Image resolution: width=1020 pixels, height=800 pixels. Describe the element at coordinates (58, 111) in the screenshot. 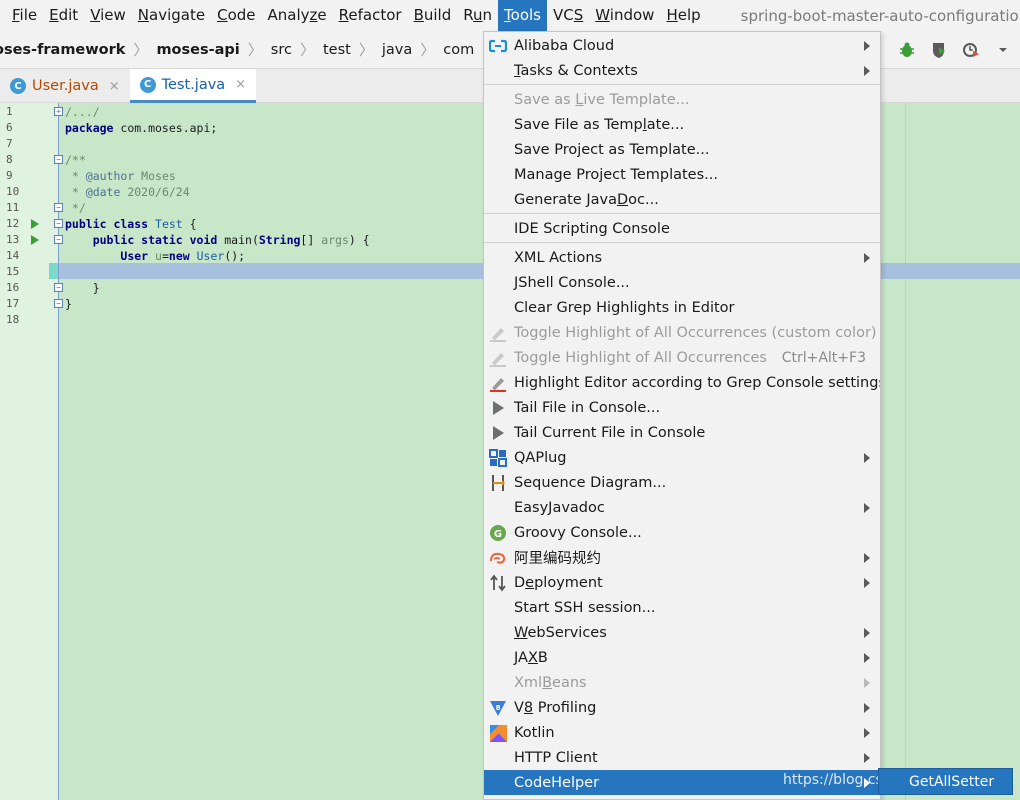

I see `fold-toggle-icon: +` at that location.